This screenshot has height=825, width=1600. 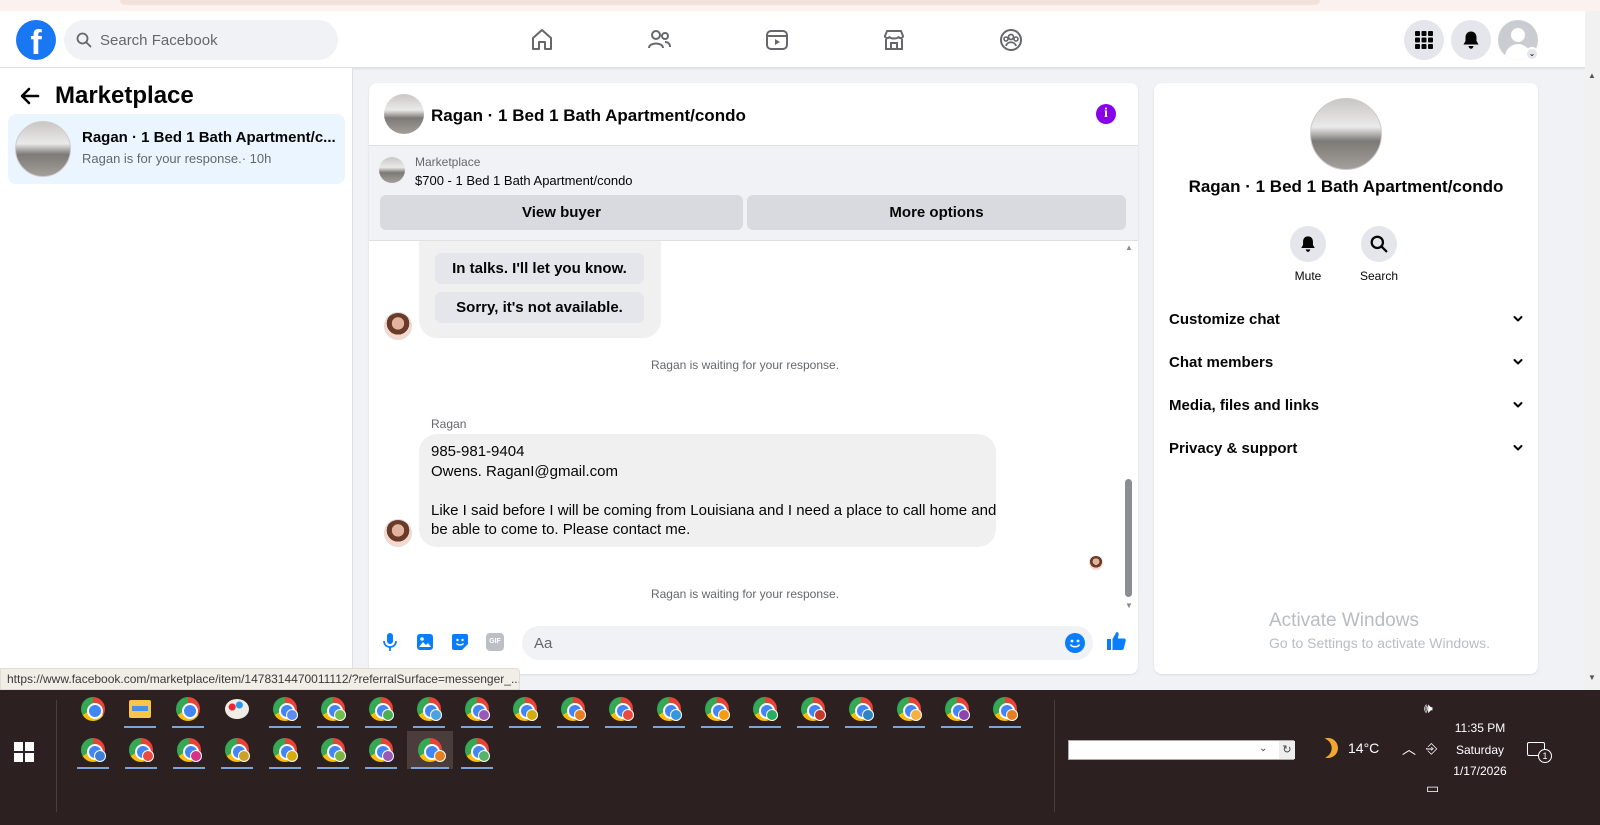 I want to click on sticker-icon, so click(x=460, y=642).